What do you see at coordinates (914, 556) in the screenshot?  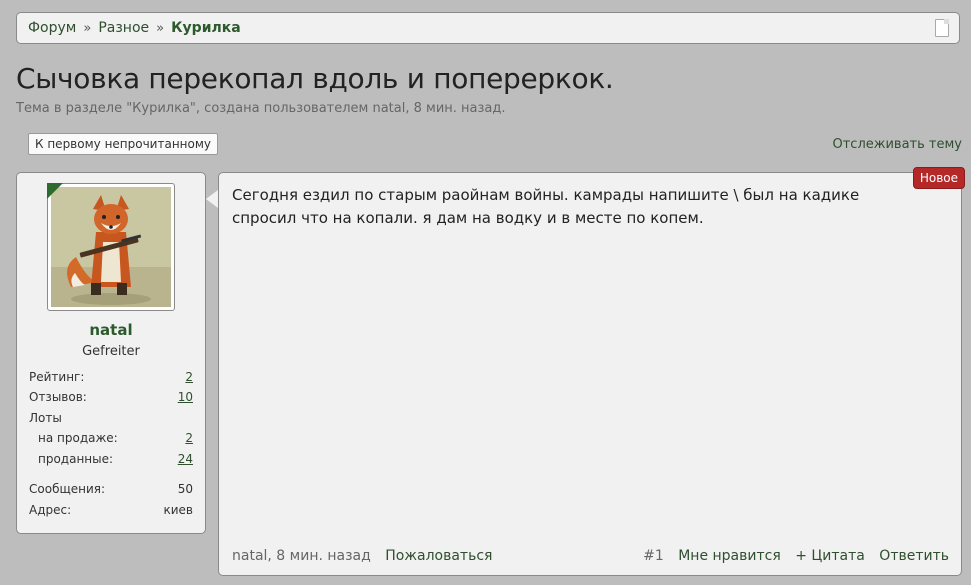 I see `reply-link: Ответить` at bounding box center [914, 556].